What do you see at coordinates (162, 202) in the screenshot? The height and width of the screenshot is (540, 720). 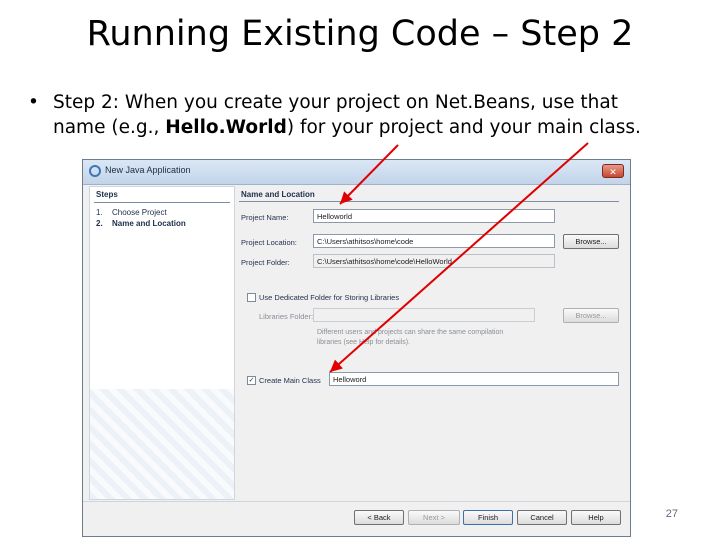 I see `steps-divider` at bounding box center [162, 202].